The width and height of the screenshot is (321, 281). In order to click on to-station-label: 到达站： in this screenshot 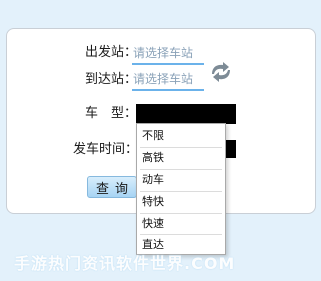, I will do `click(111, 79)`.